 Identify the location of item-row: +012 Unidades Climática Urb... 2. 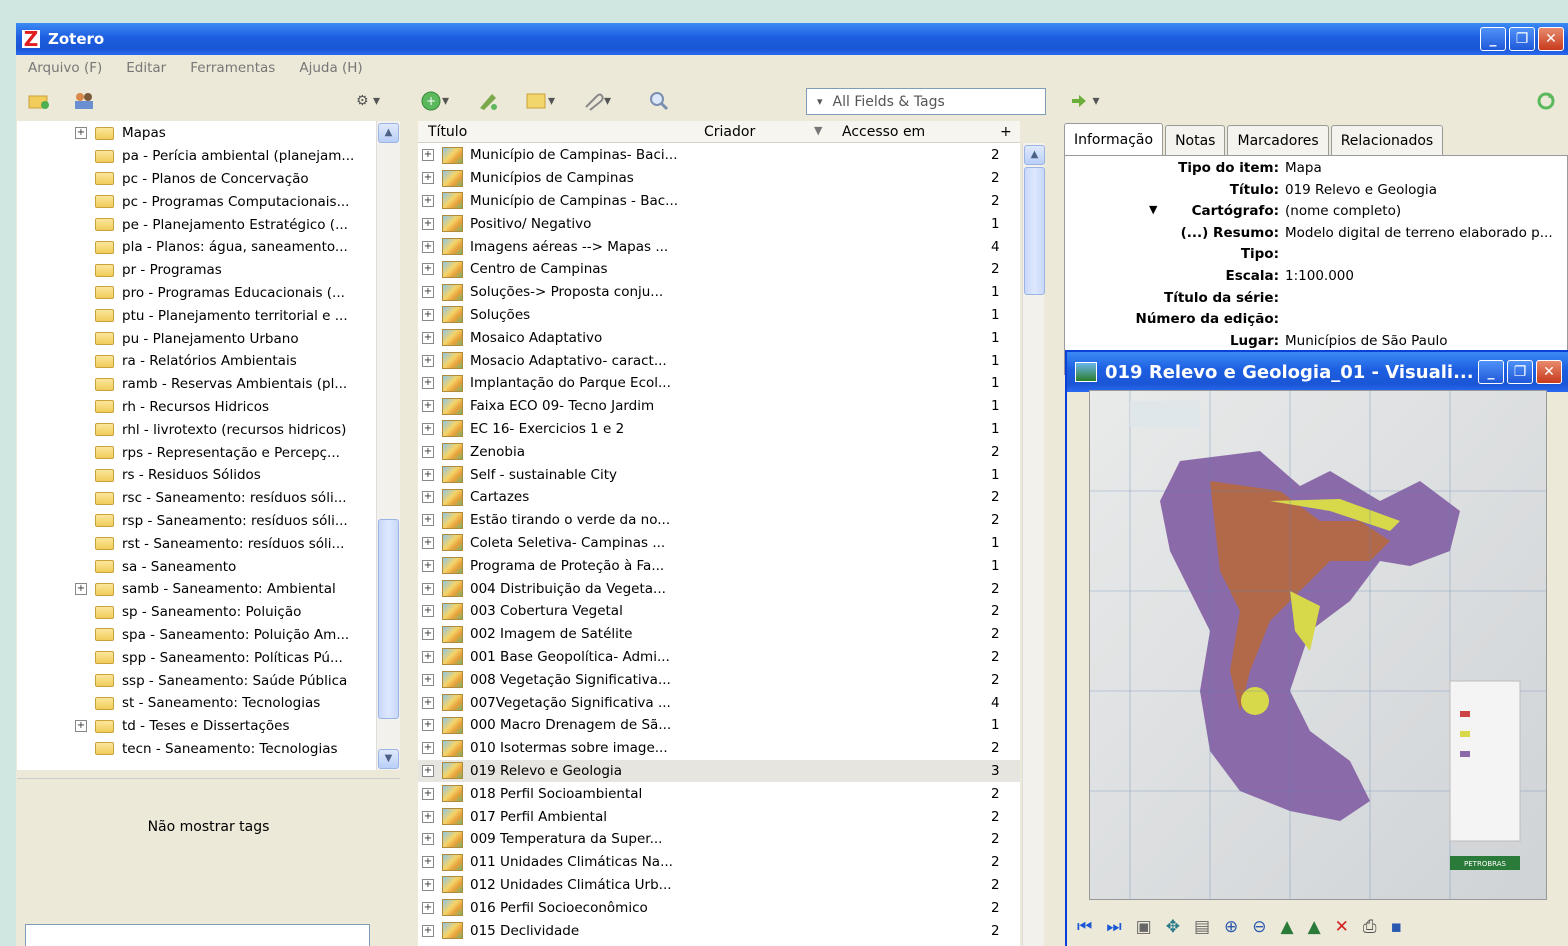
(719, 885).